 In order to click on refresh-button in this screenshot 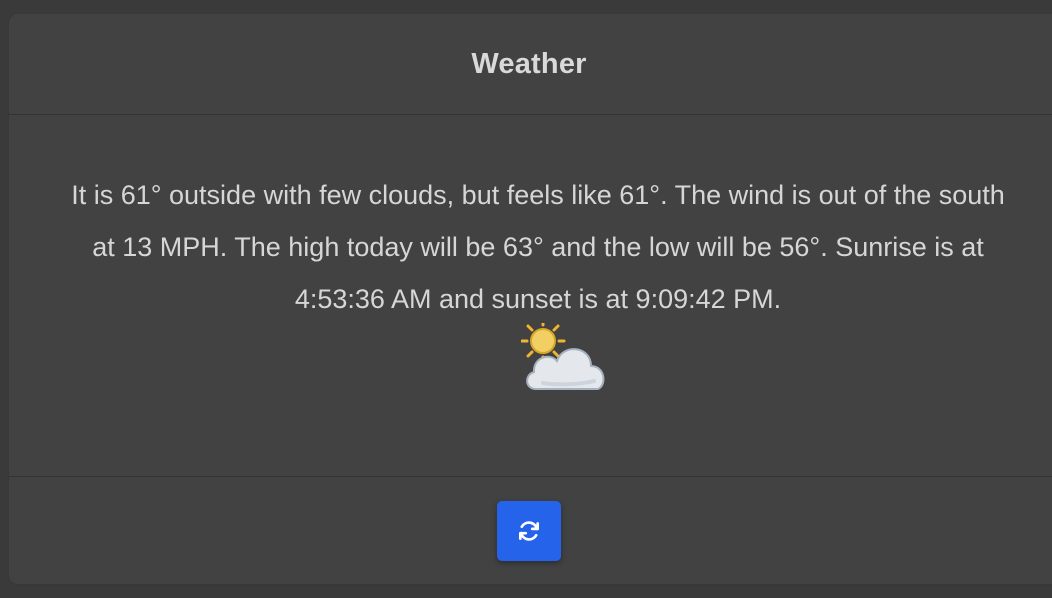, I will do `click(529, 531)`.